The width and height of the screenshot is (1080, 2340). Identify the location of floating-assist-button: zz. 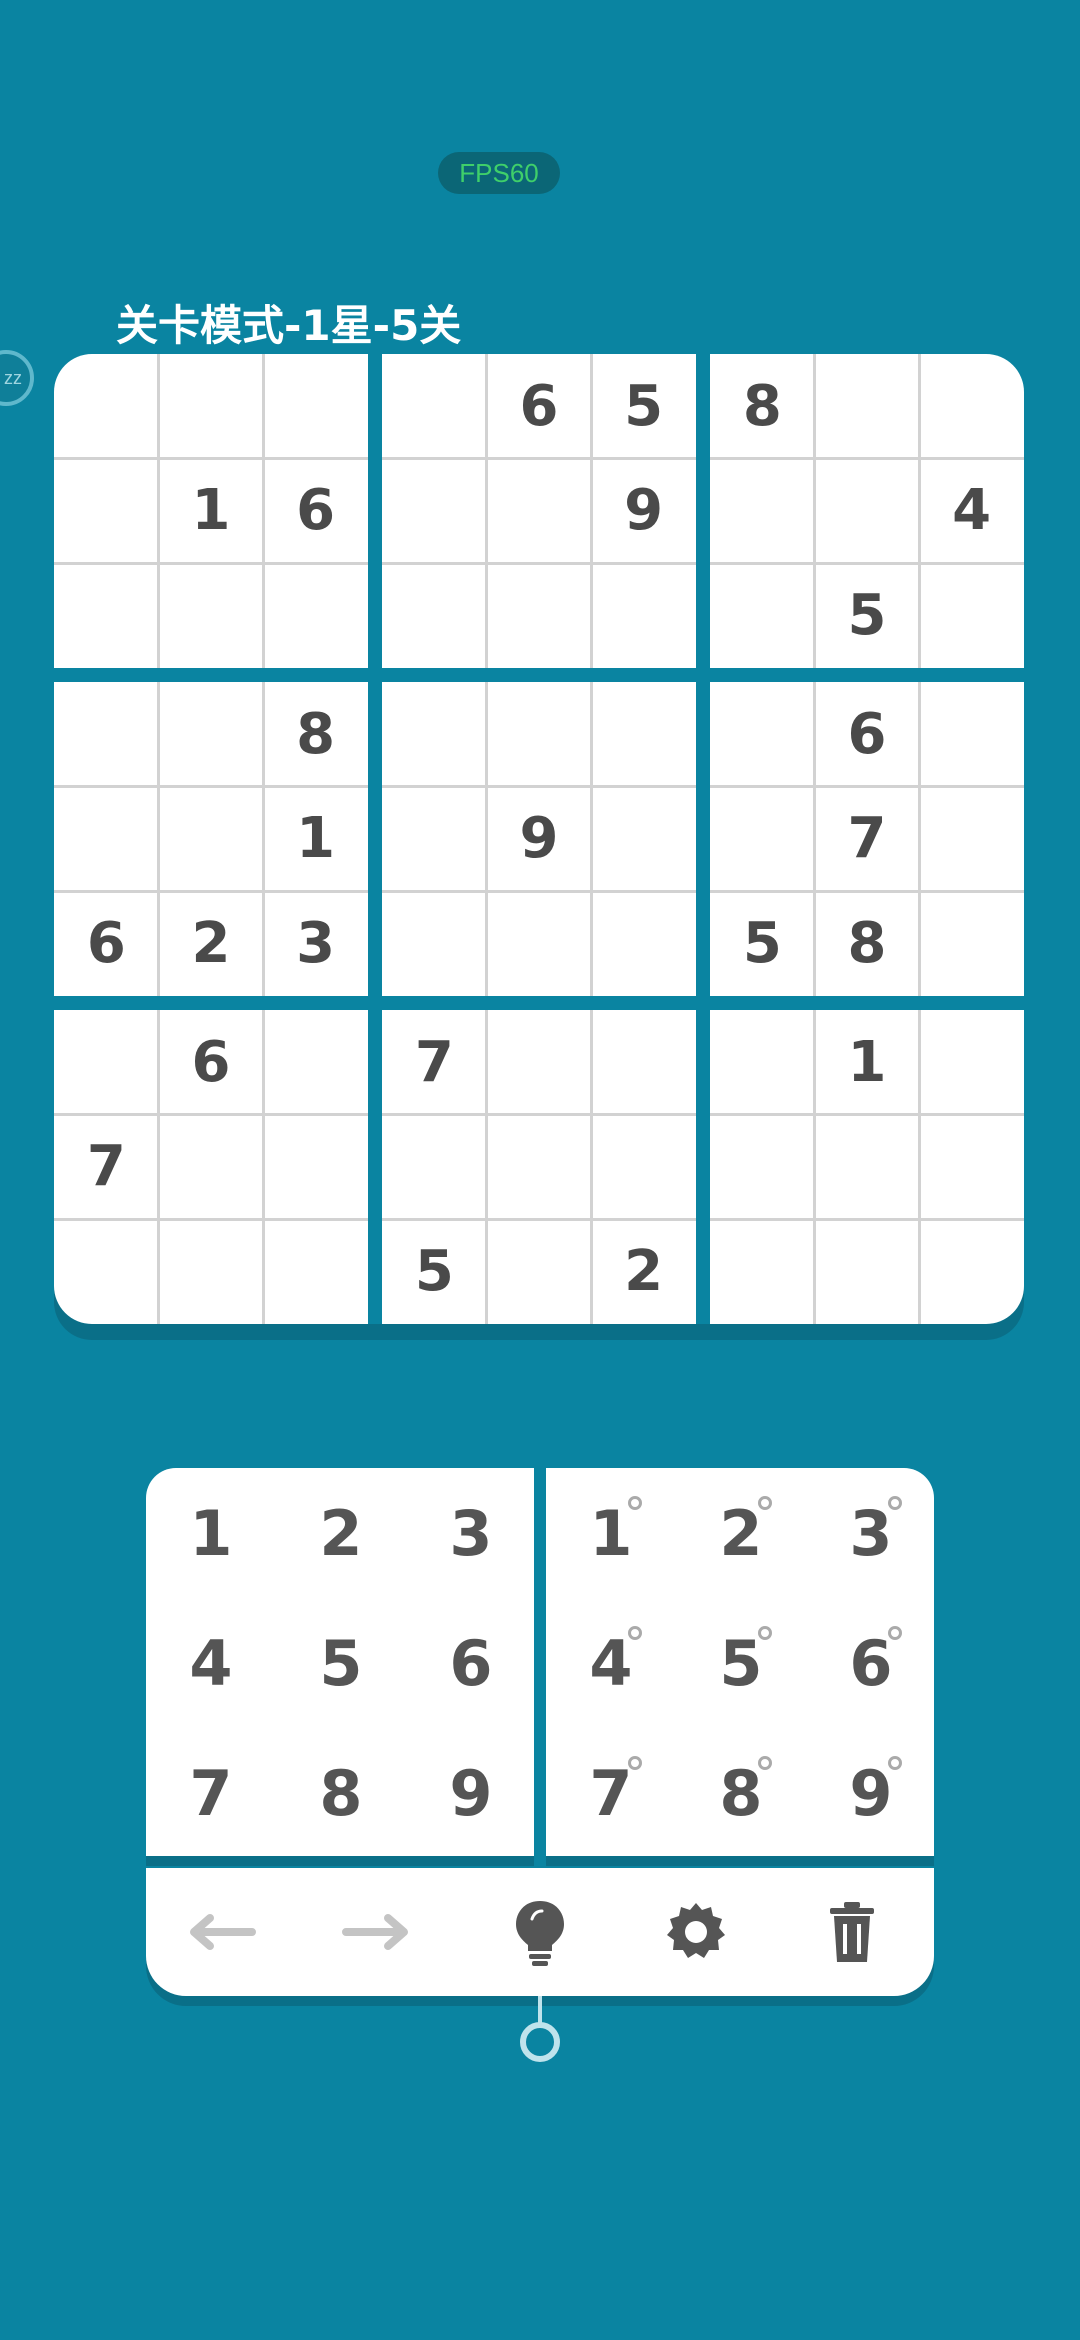
(17, 378).